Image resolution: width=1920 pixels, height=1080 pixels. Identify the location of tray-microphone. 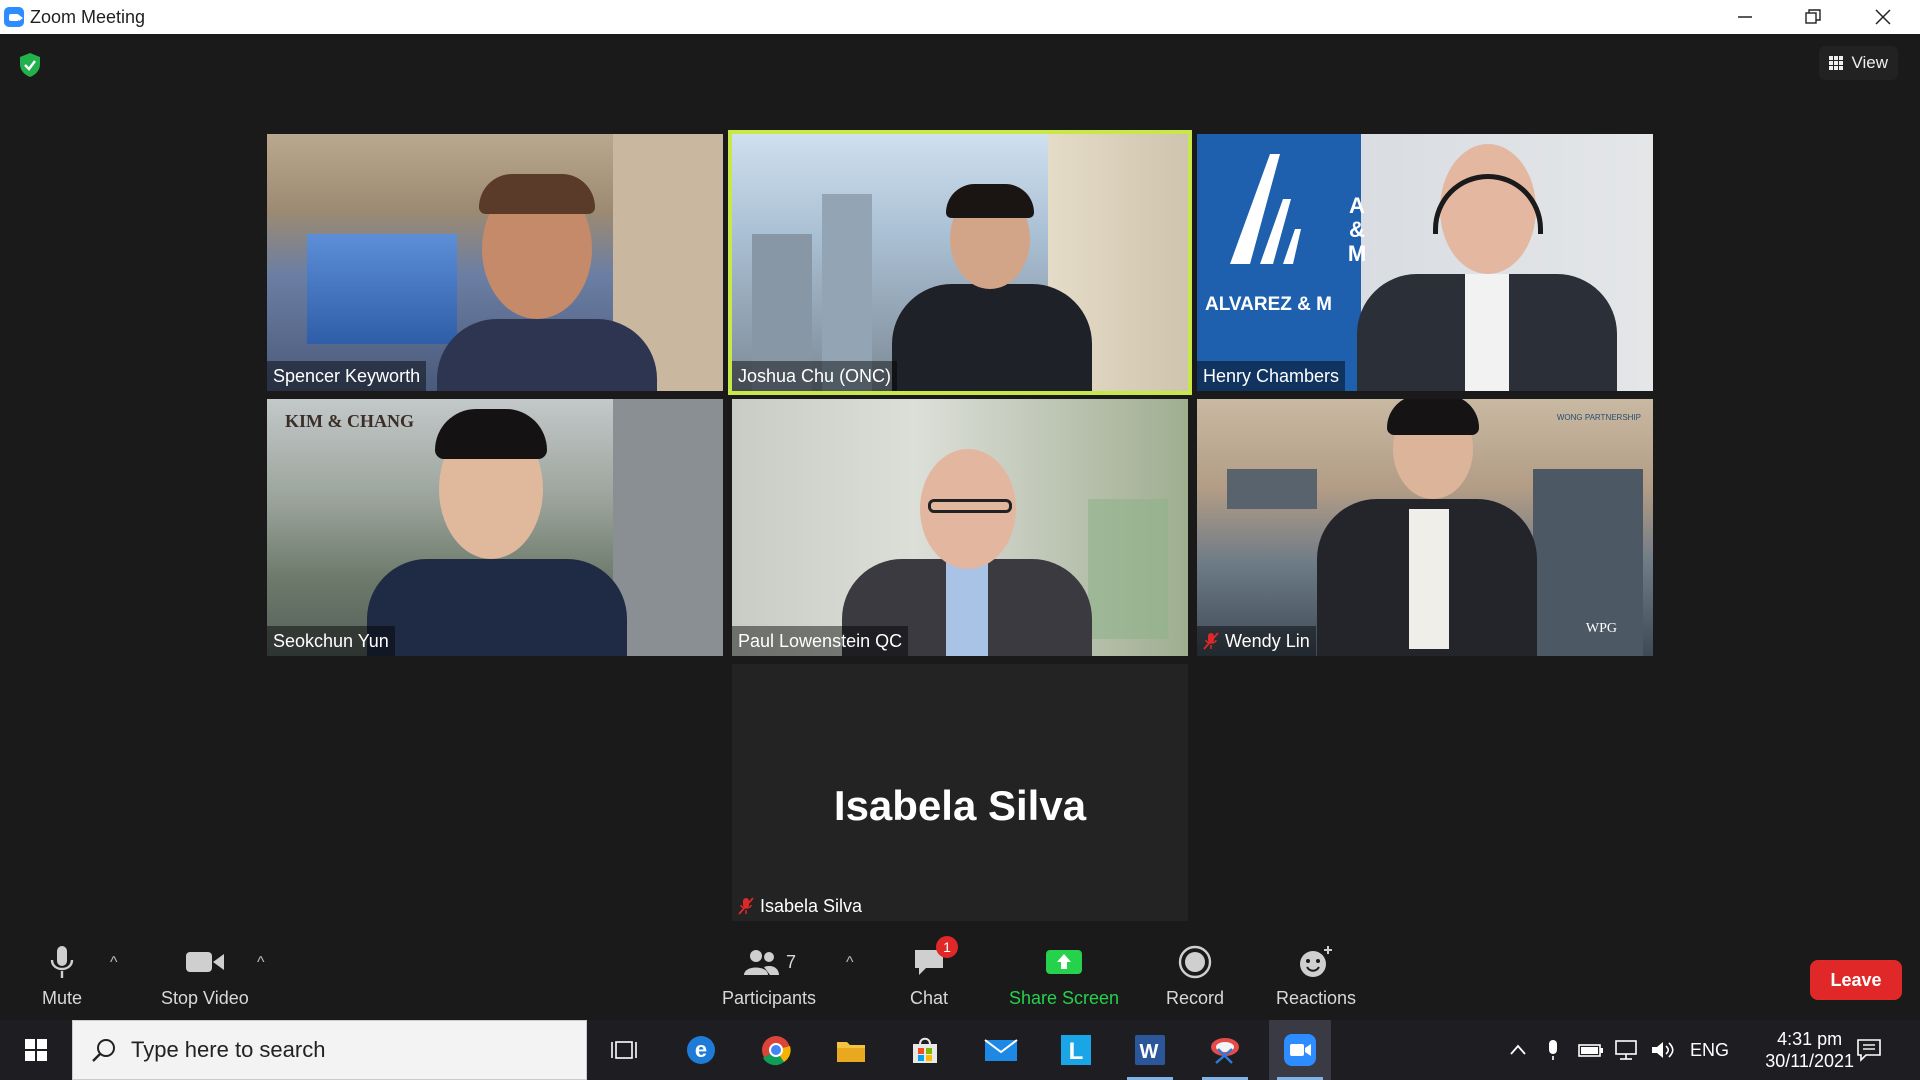
(1553, 1050).